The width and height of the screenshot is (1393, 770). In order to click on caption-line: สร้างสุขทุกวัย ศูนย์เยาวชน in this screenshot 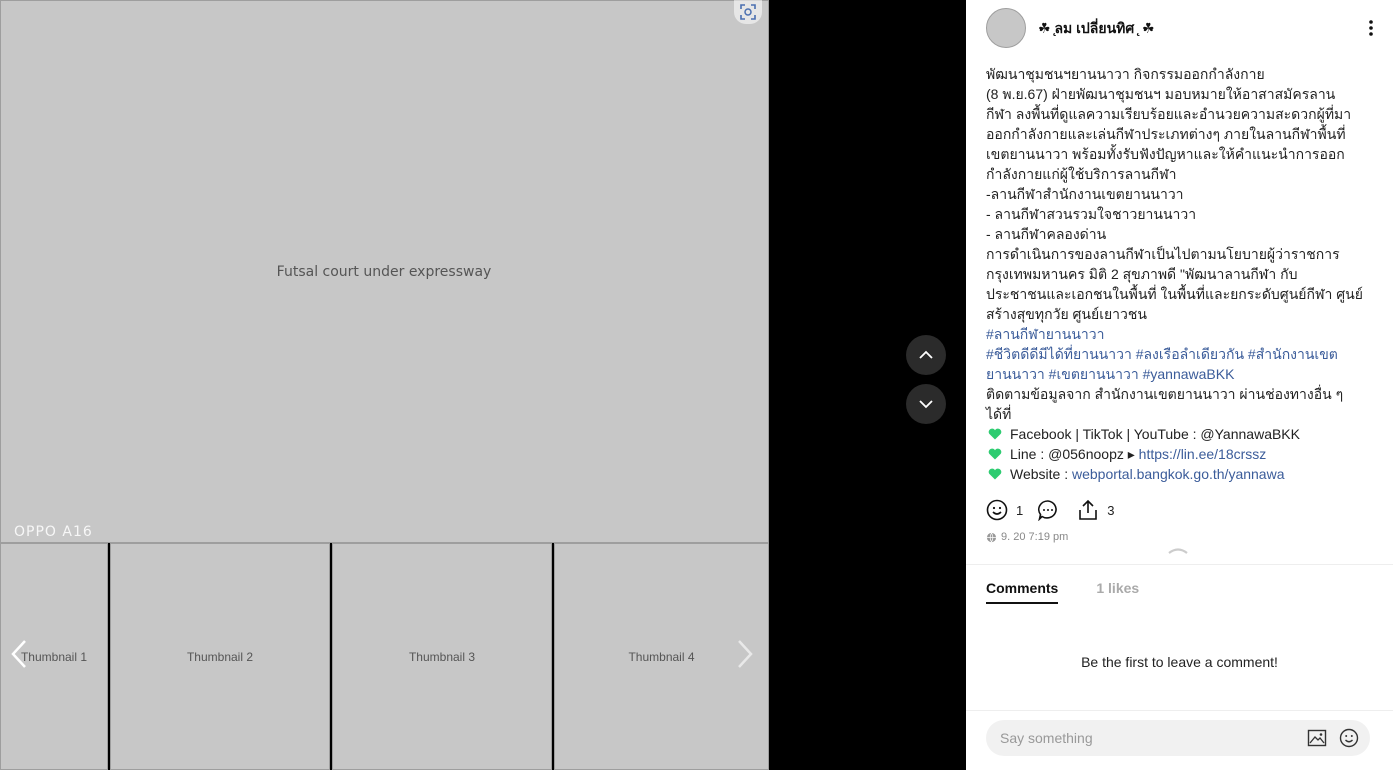, I will do `click(1066, 314)`.